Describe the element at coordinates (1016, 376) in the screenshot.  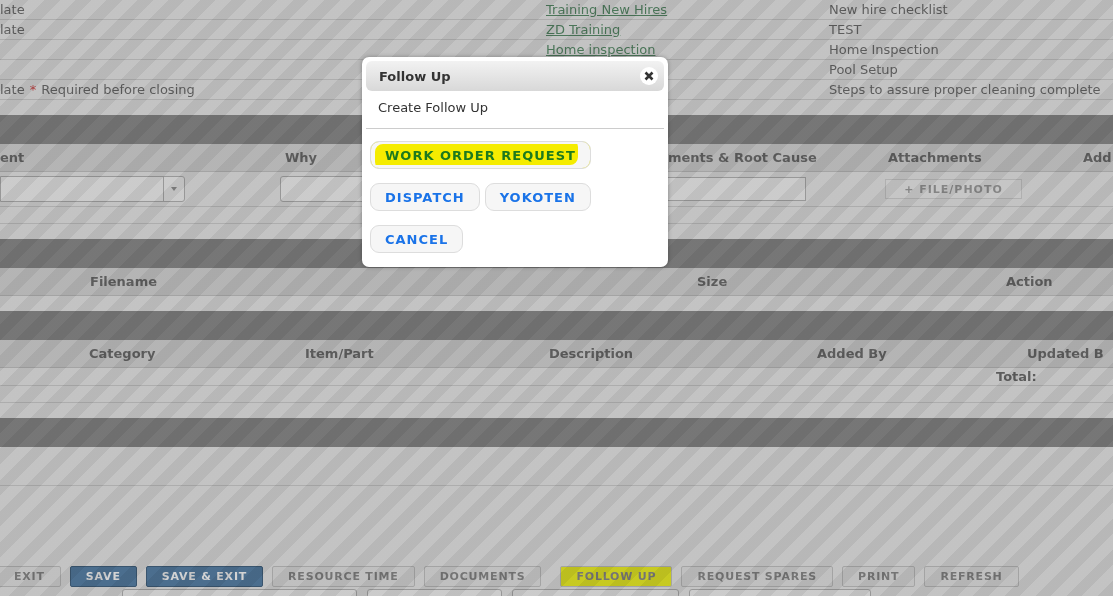
I see `total-label: Total:` at that location.